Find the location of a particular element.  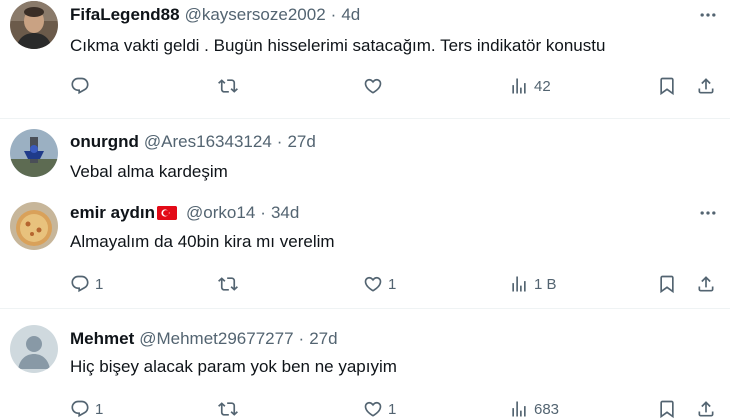

action-bar: 1 1 1 B is located at coordinates (365, 284).